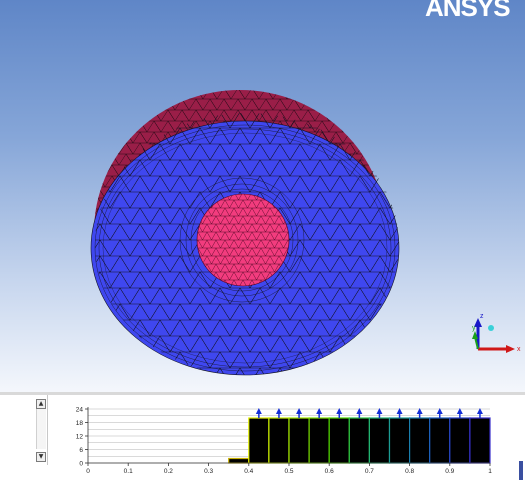  What do you see at coordinates (41, 457) in the screenshot?
I see `scroll-down-button: ▼` at bounding box center [41, 457].